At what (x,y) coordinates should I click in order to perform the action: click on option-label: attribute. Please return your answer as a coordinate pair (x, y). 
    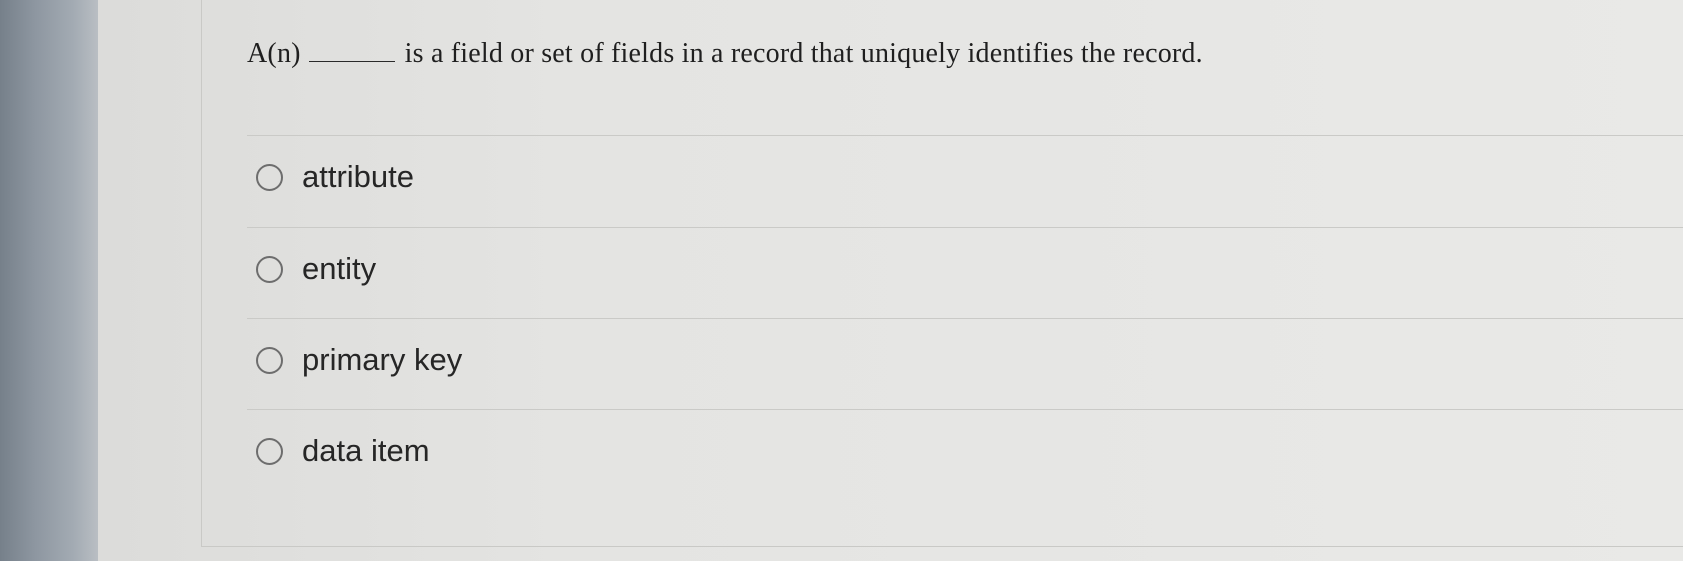
    Looking at the image, I should click on (358, 176).